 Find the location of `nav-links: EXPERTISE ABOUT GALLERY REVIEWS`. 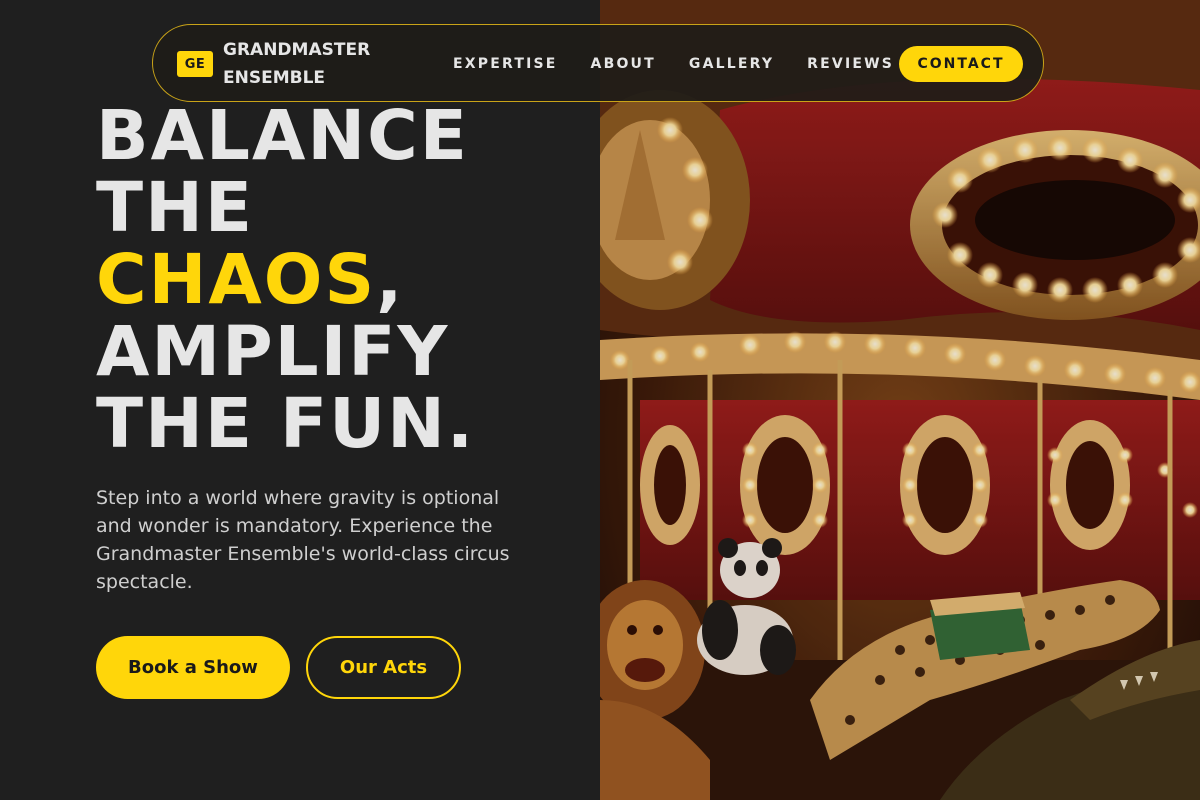

nav-links: EXPERTISE ABOUT GALLERY REVIEWS is located at coordinates (690, 64).